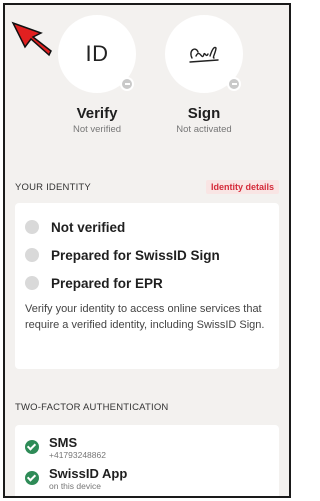 The height and width of the screenshot is (501, 320). Describe the element at coordinates (63, 442) in the screenshot. I see `twofa-method-title: SMS` at that location.